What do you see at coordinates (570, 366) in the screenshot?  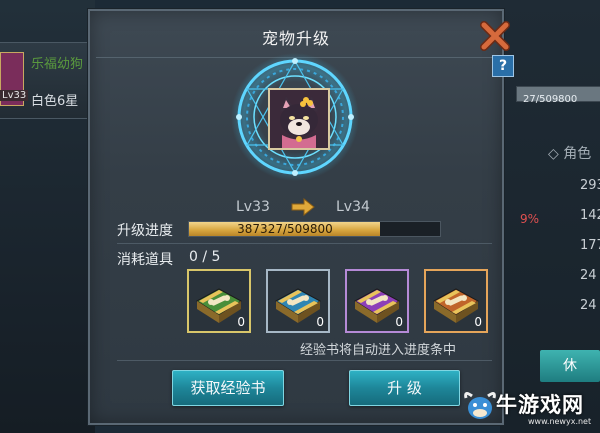 I see `background-rest-button: 休` at bounding box center [570, 366].